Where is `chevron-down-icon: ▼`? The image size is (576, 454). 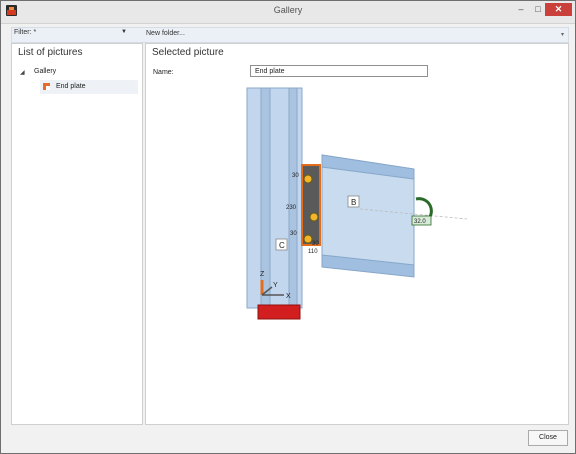
chevron-down-icon: ▼ is located at coordinates (124, 32).